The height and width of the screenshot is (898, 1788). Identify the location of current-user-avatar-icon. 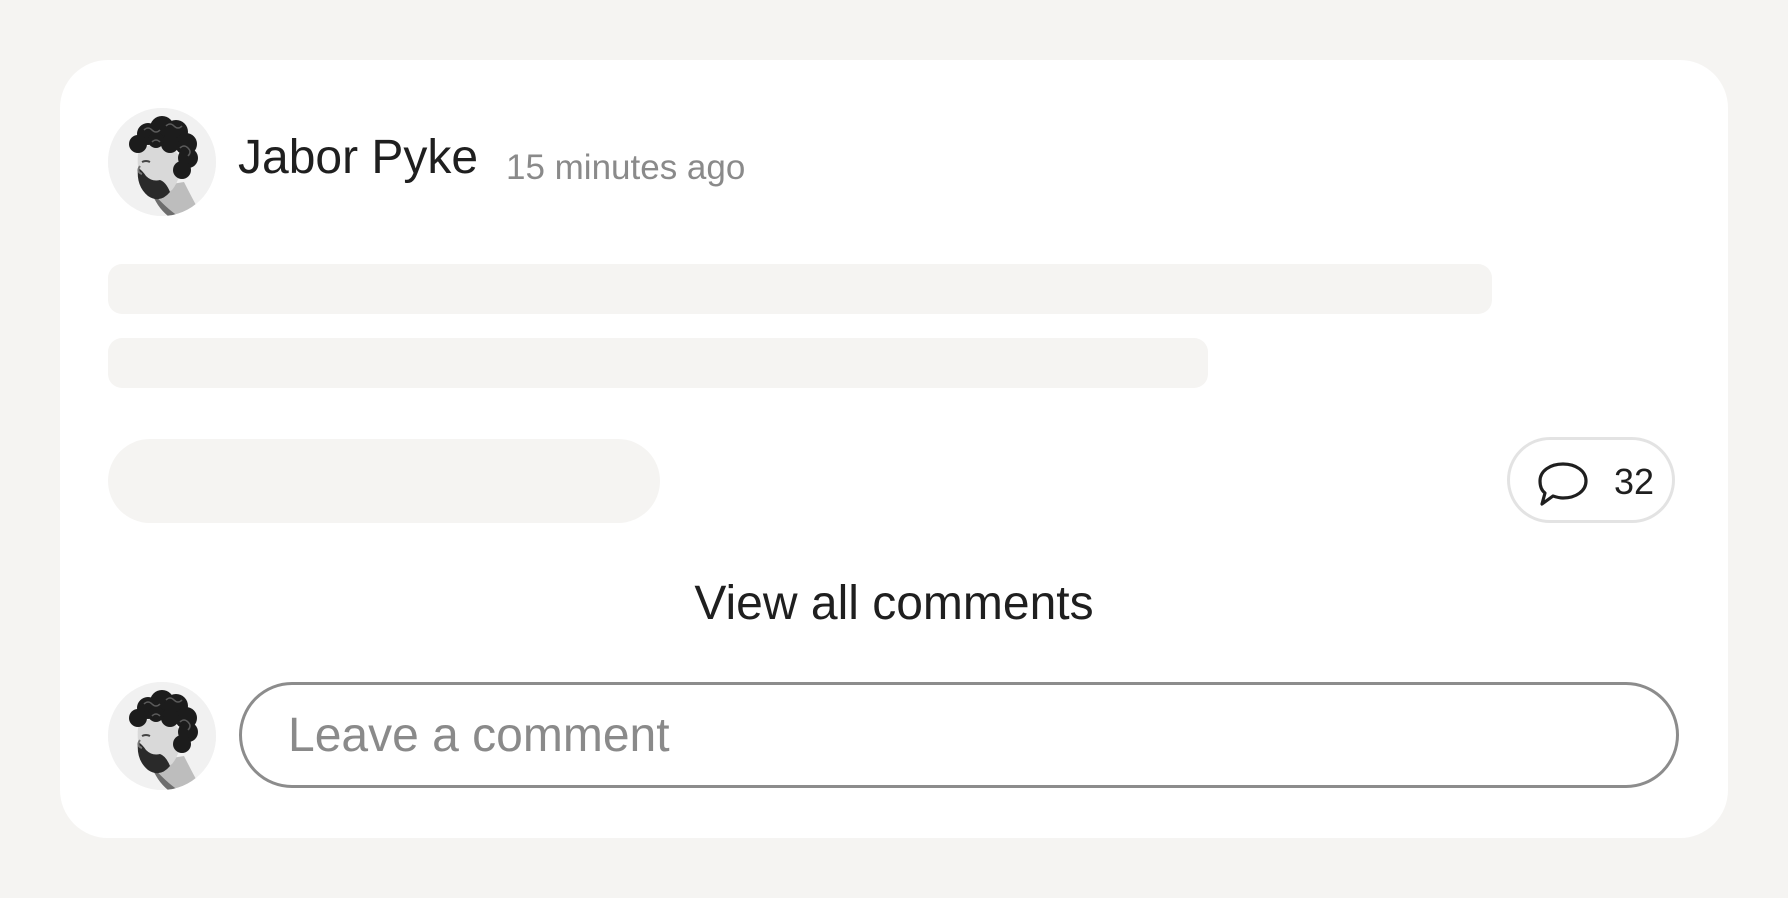
(162, 736).